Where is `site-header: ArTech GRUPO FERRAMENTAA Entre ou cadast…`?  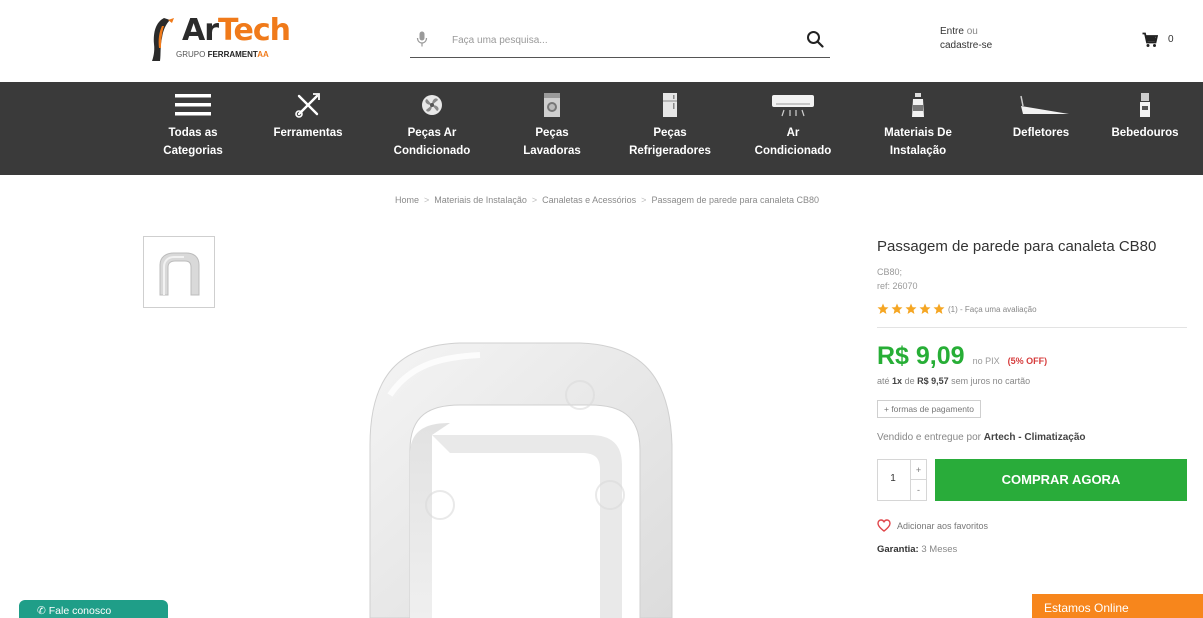 site-header: ArTech GRUPO FERRAMENTAA Entre ou cadast… is located at coordinates (601, 41).